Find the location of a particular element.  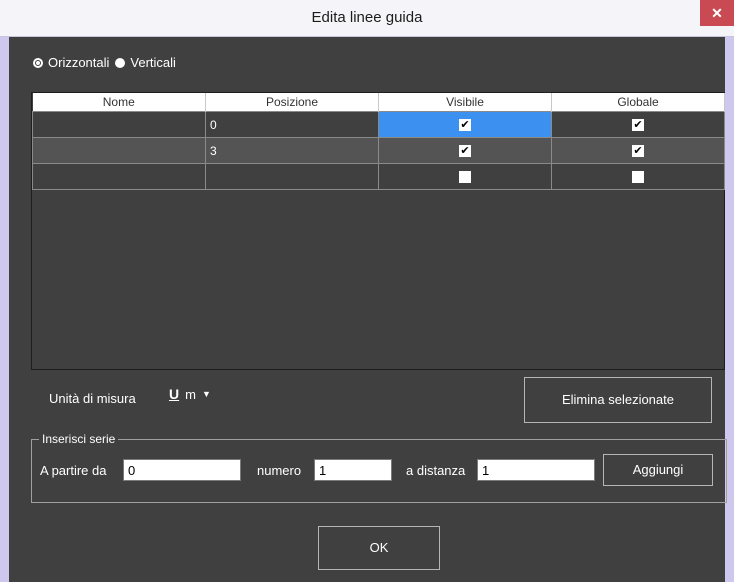

cell-globale is located at coordinates (638, 176).